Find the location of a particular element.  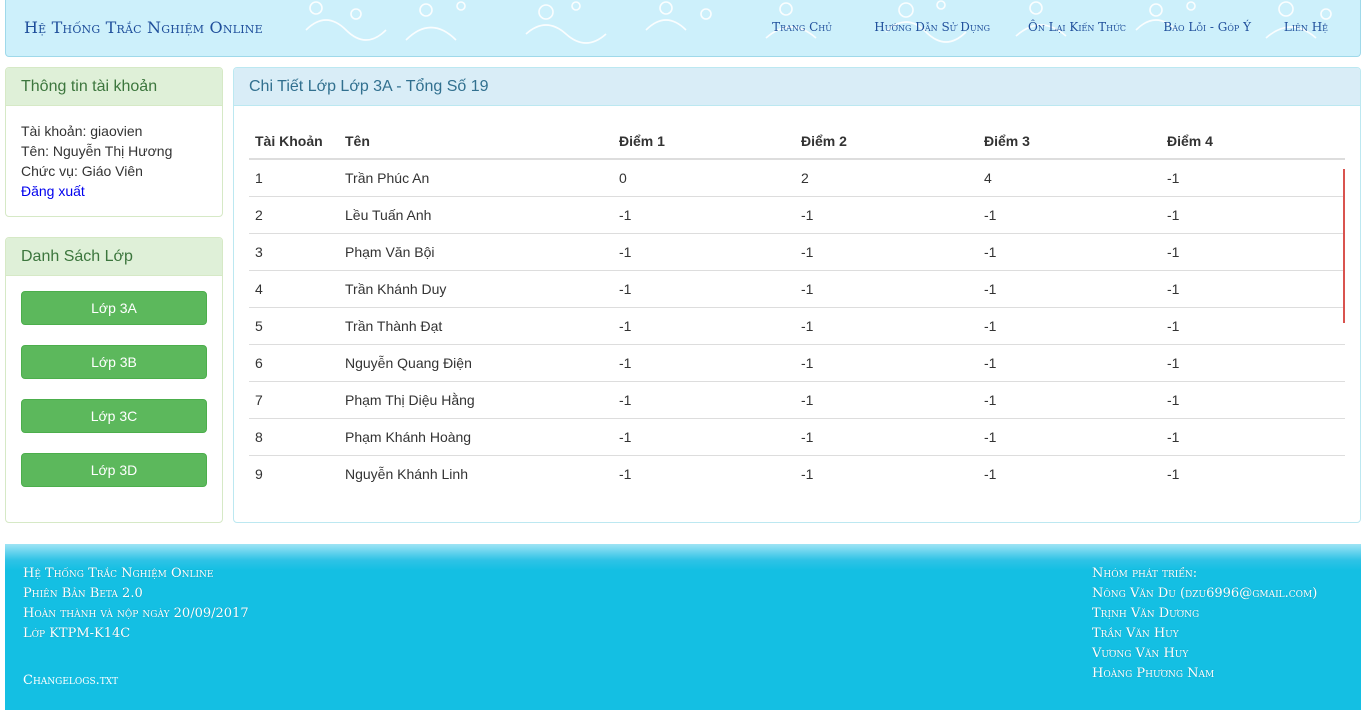

footer-member: Trịnh Văn Dương is located at coordinates (1146, 613).